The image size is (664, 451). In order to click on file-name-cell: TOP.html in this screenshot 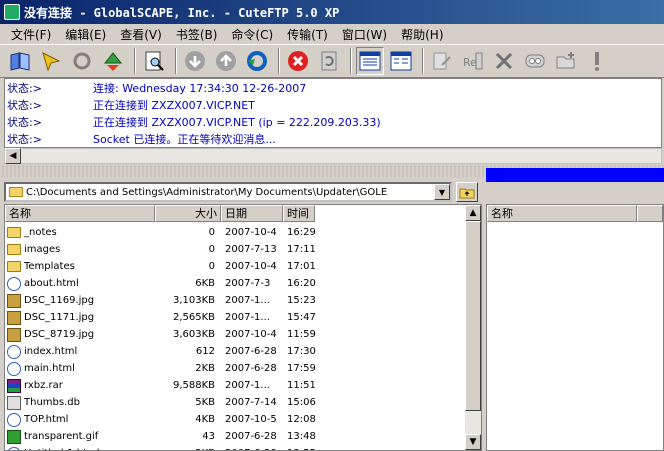, I will do `click(80, 419)`.